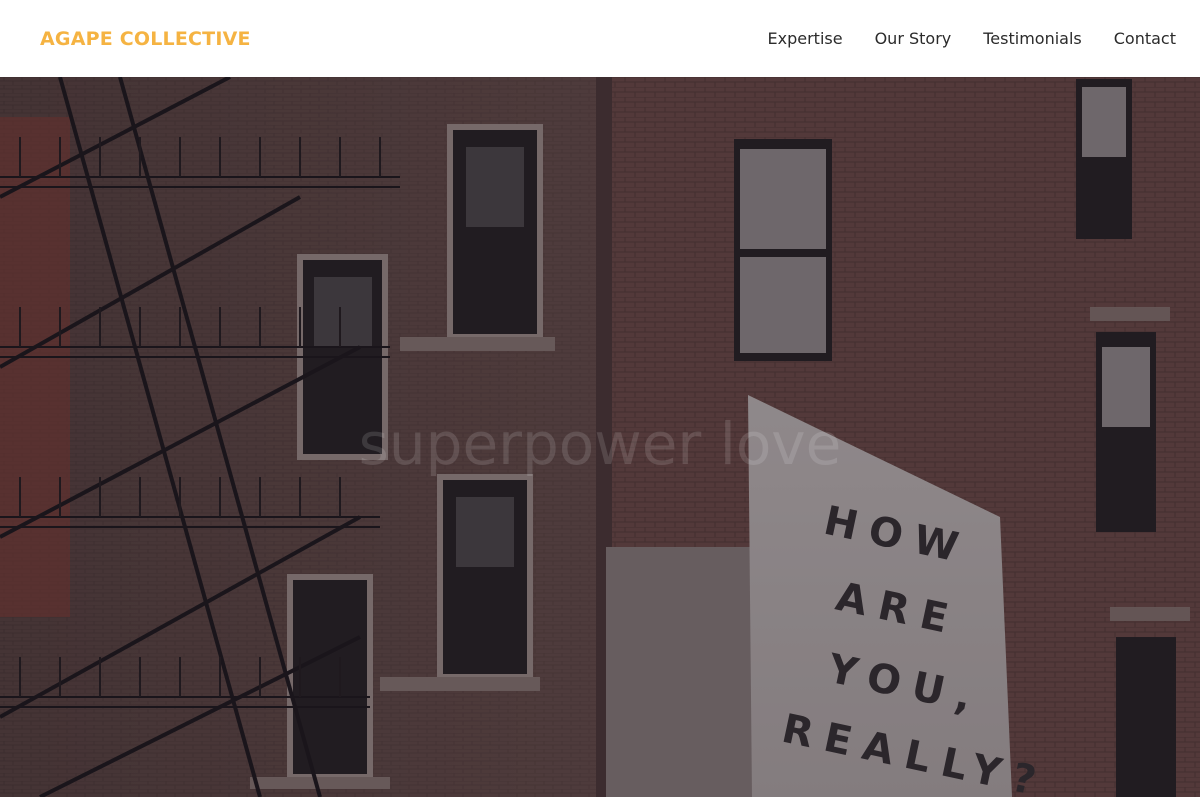 The image size is (1200, 800). Describe the element at coordinates (1145, 38) in the screenshot. I see `nav-link-contact: Contact` at that location.